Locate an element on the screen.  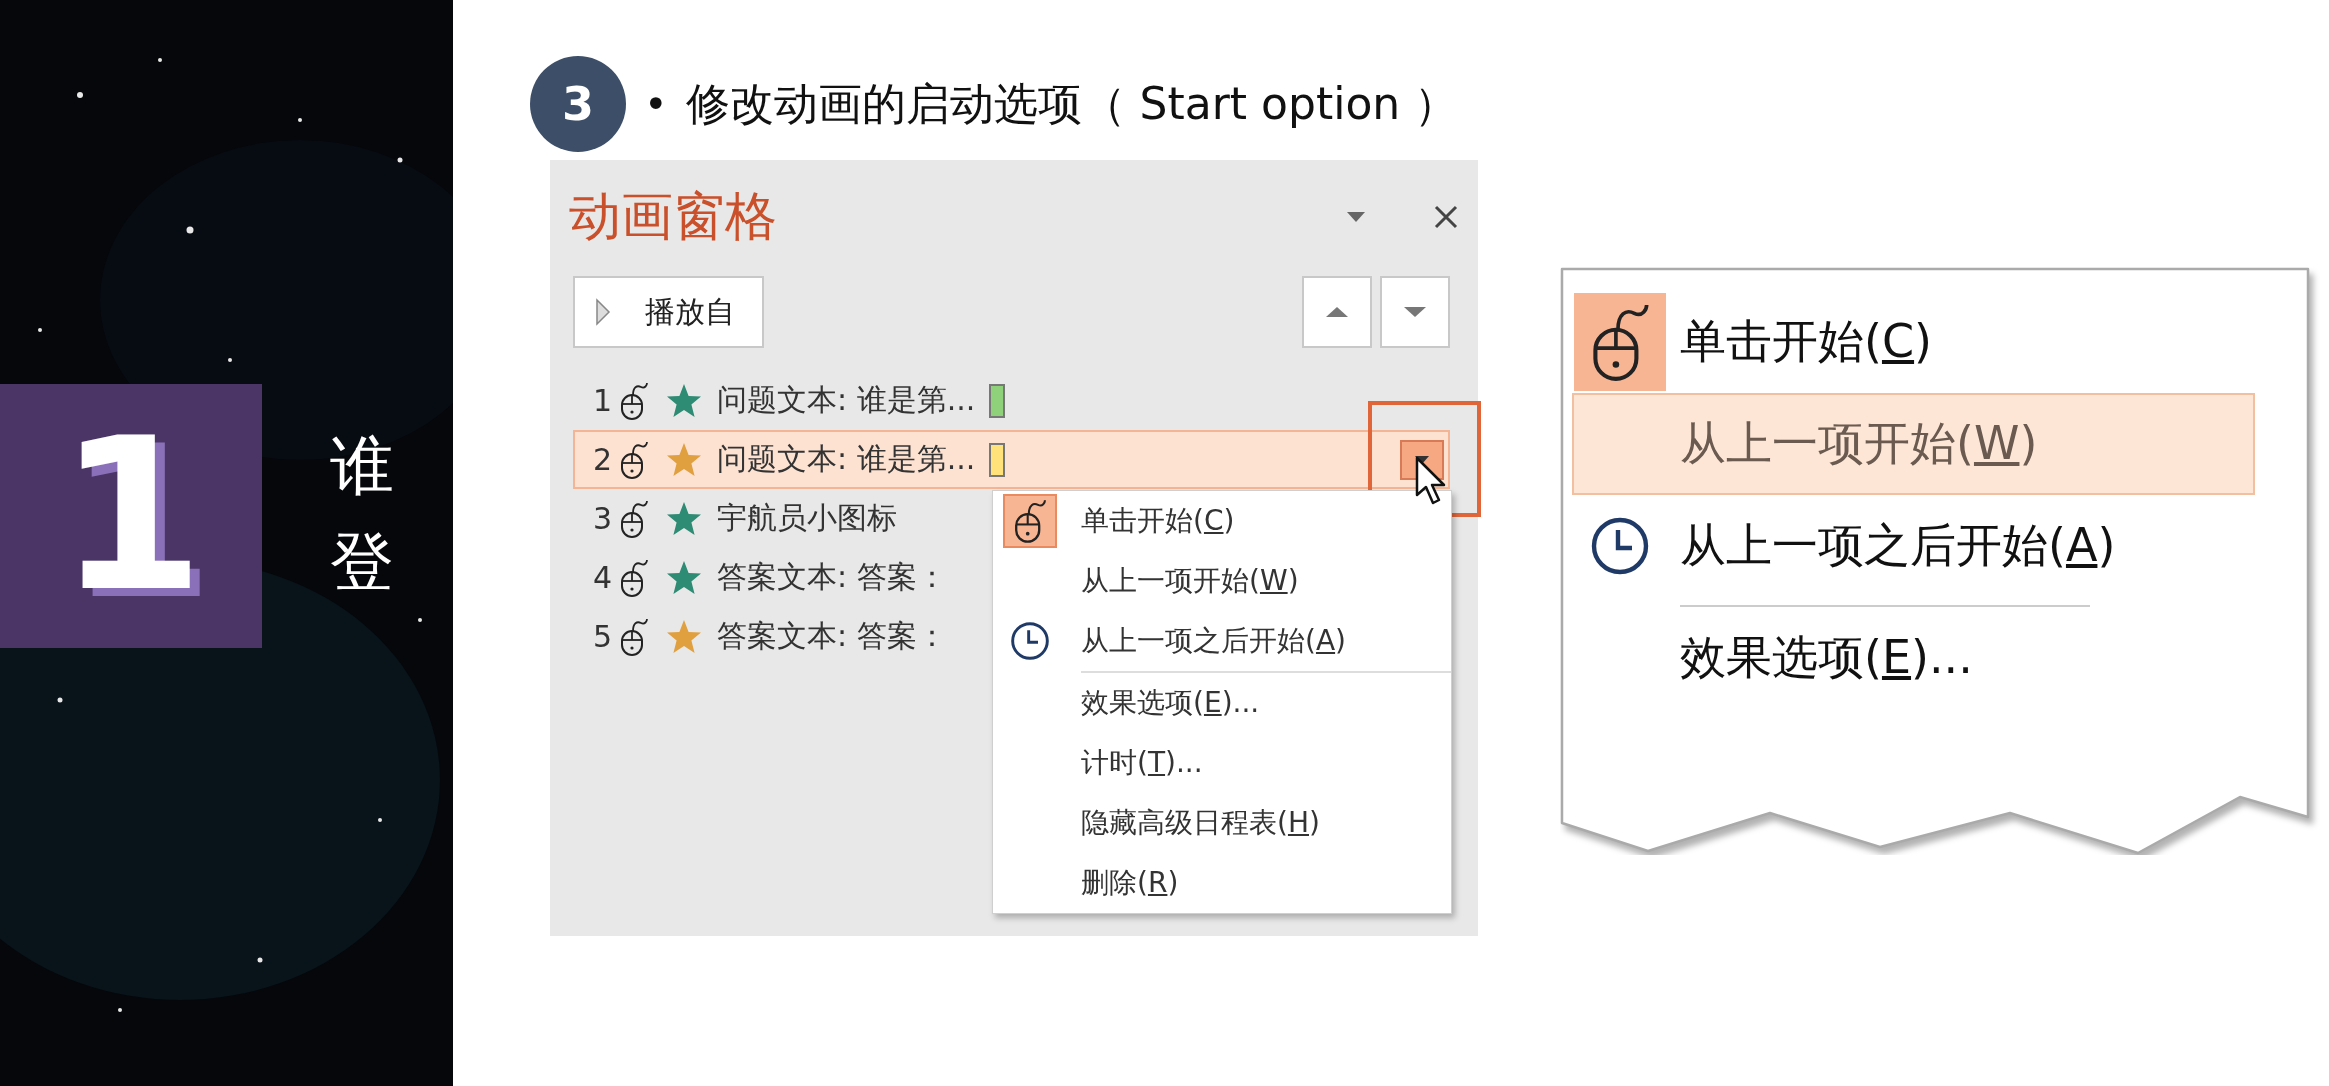
slide-number: 1 is located at coordinates (131, 516).